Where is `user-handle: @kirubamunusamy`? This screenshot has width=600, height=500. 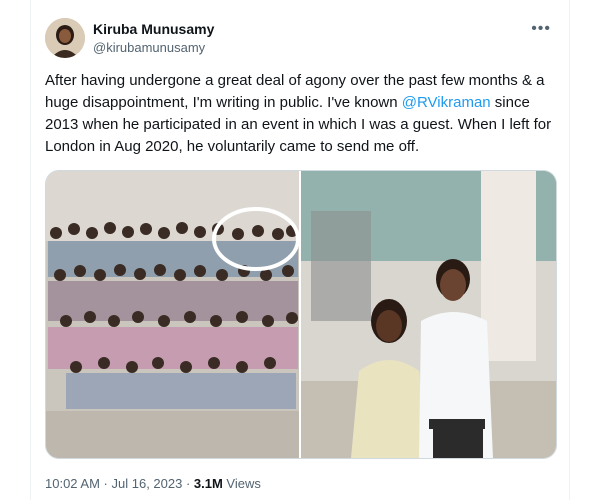 user-handle: @kirubamunusamy is located at coordinates (149, 47).